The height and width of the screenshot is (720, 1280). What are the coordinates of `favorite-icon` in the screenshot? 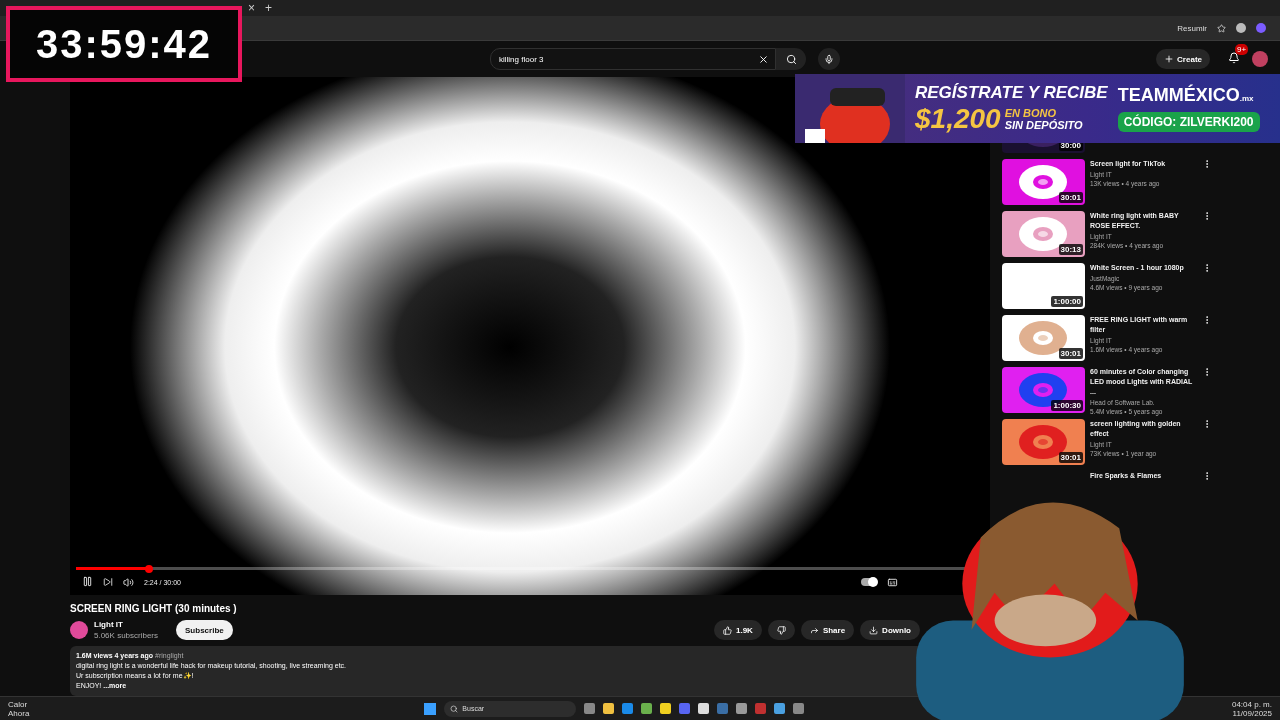 It's located at (1221, 28).